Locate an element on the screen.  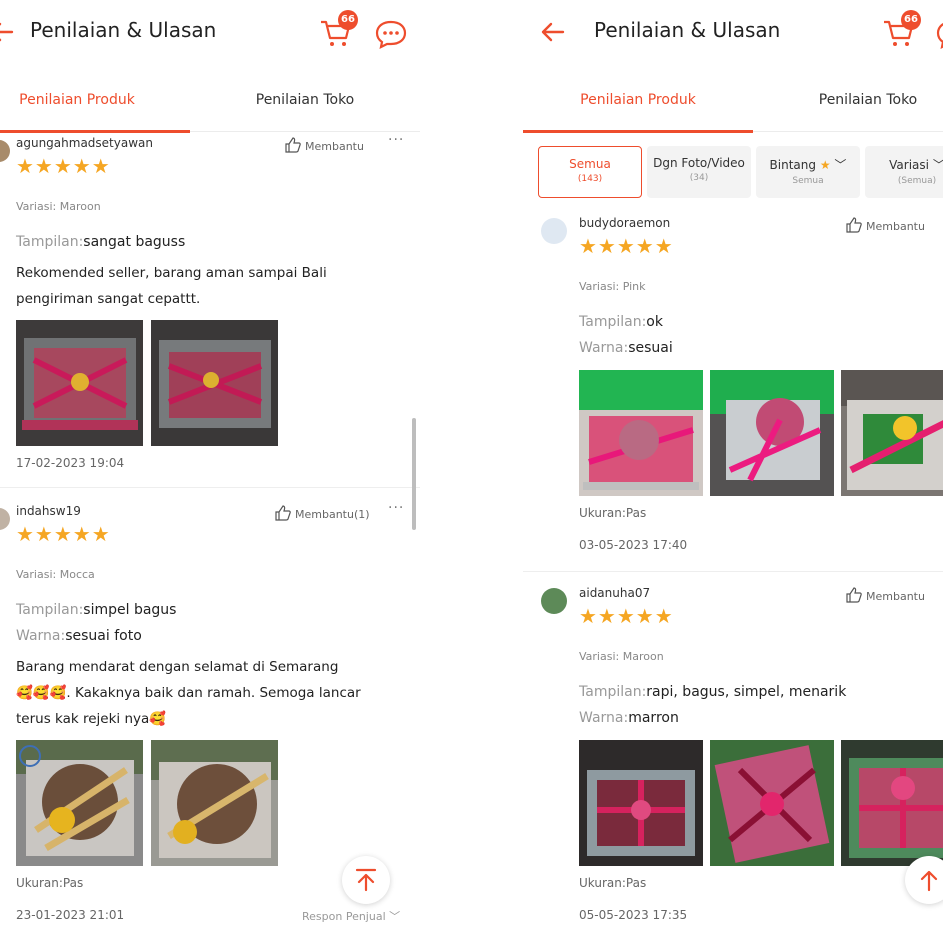
attr-appearance: Tampilan:rapi, bagus, simpel, menarik is located at coordinates (713, 692).